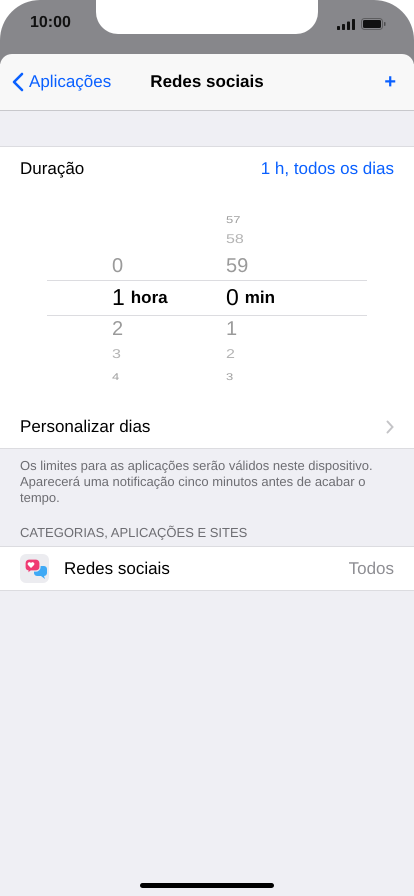  Describe the element at coordinates (233, 219) in the screenshot. I see `picker-value: 57` at that location.